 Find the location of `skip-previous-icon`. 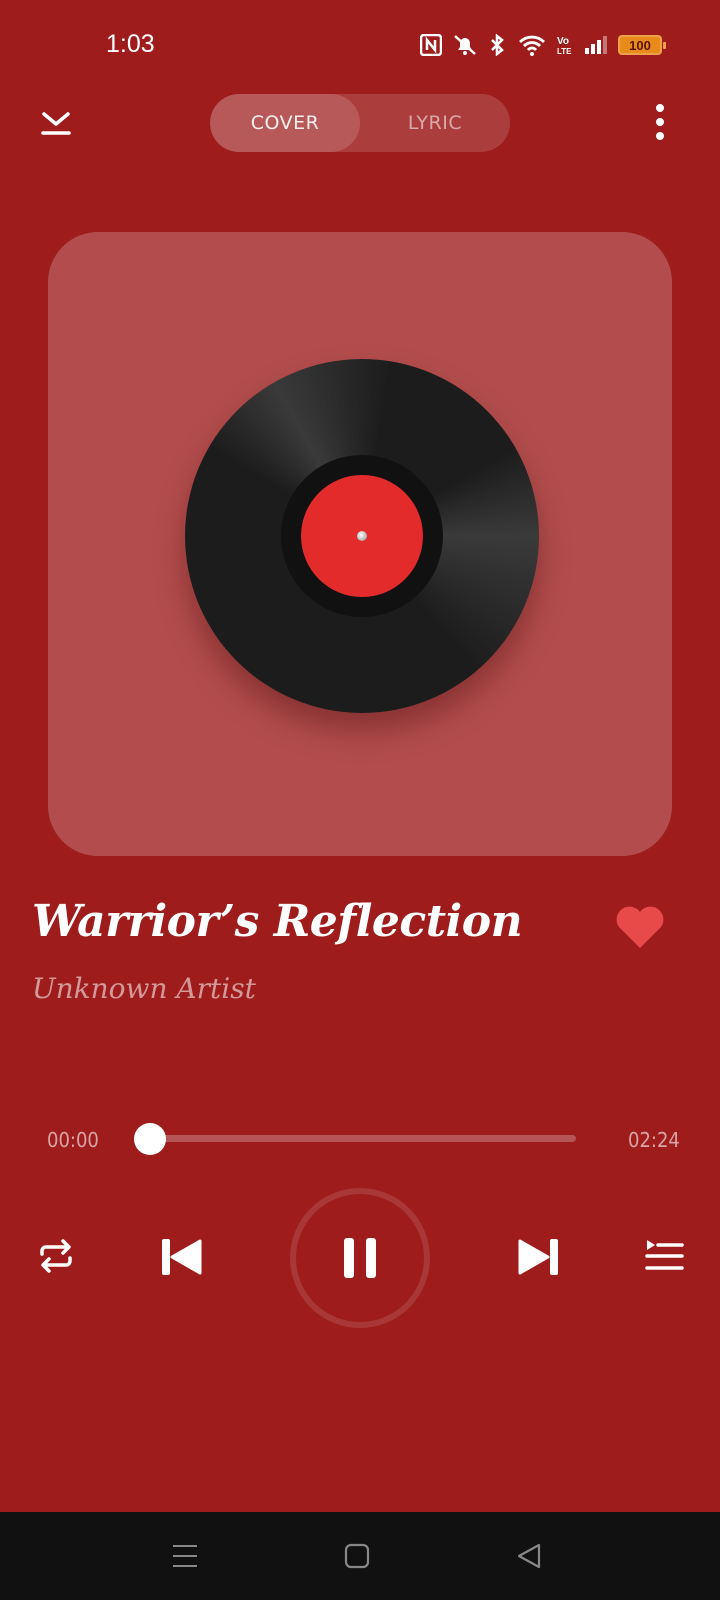

skip-previous-icon is located at coordinates (182, 1257).